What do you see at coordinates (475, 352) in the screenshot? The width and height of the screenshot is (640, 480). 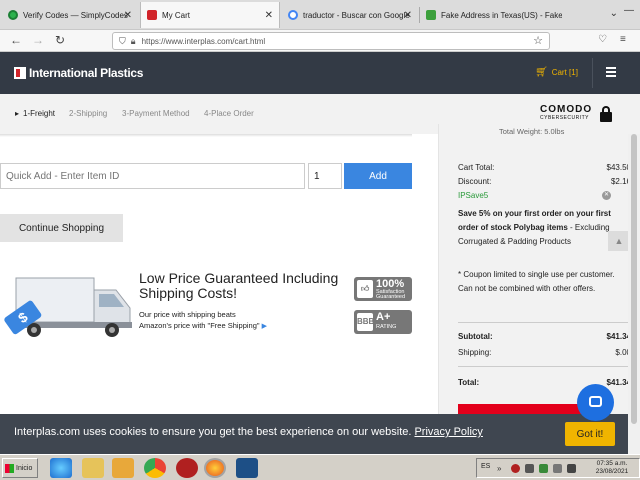 I see `shipping-label: Shipping:` at bounding box center [475, 352].